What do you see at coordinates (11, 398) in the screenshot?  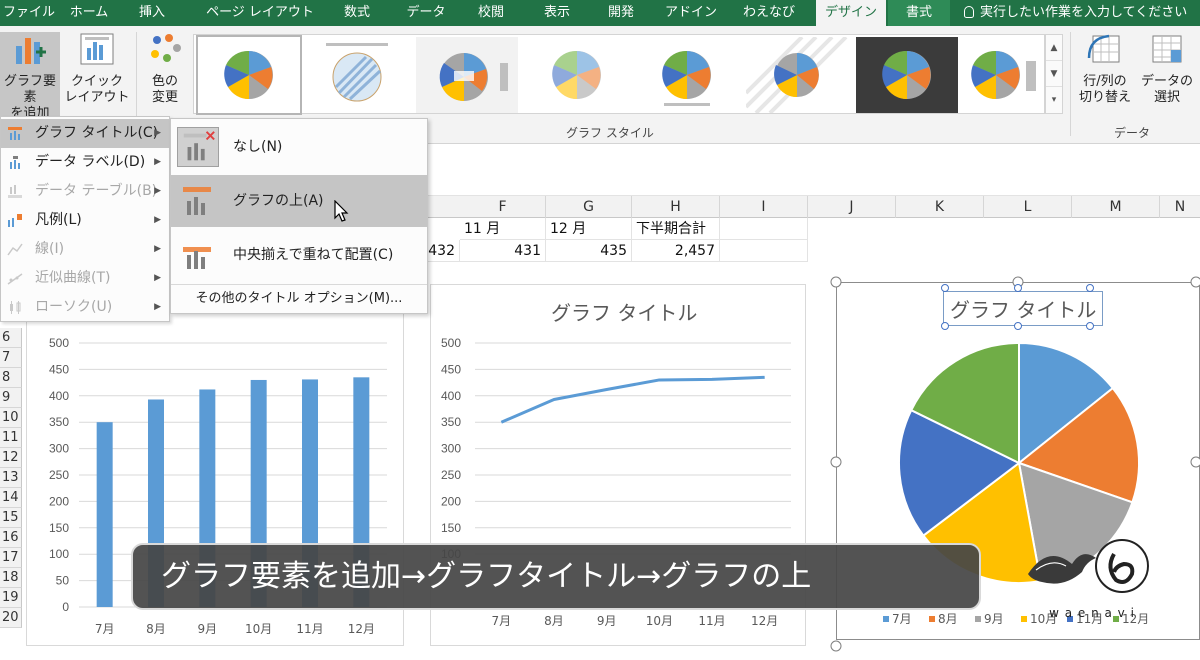 I see `row-header: 9` at bounding box center [11, 398].